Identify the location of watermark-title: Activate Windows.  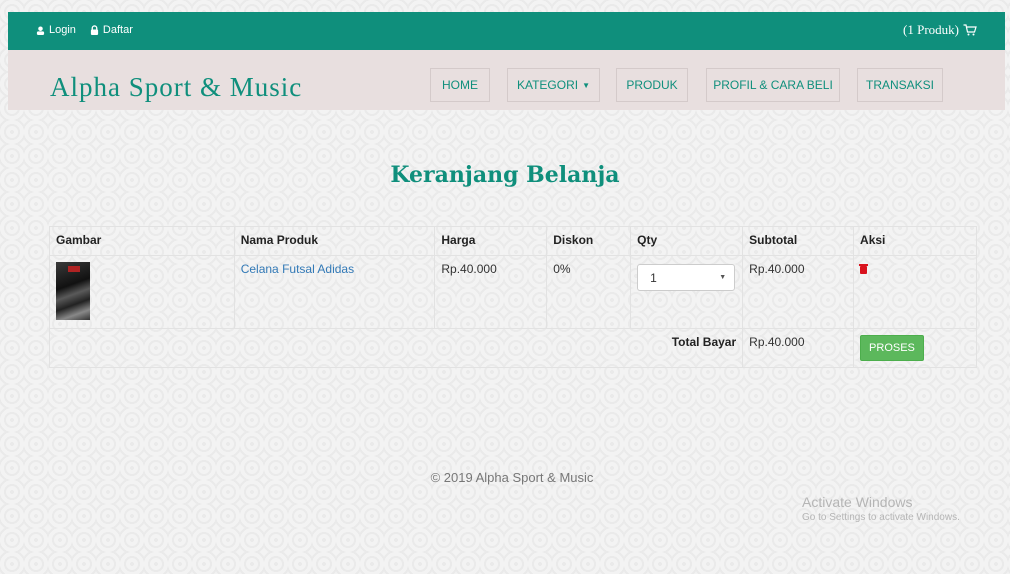
(857, 502).